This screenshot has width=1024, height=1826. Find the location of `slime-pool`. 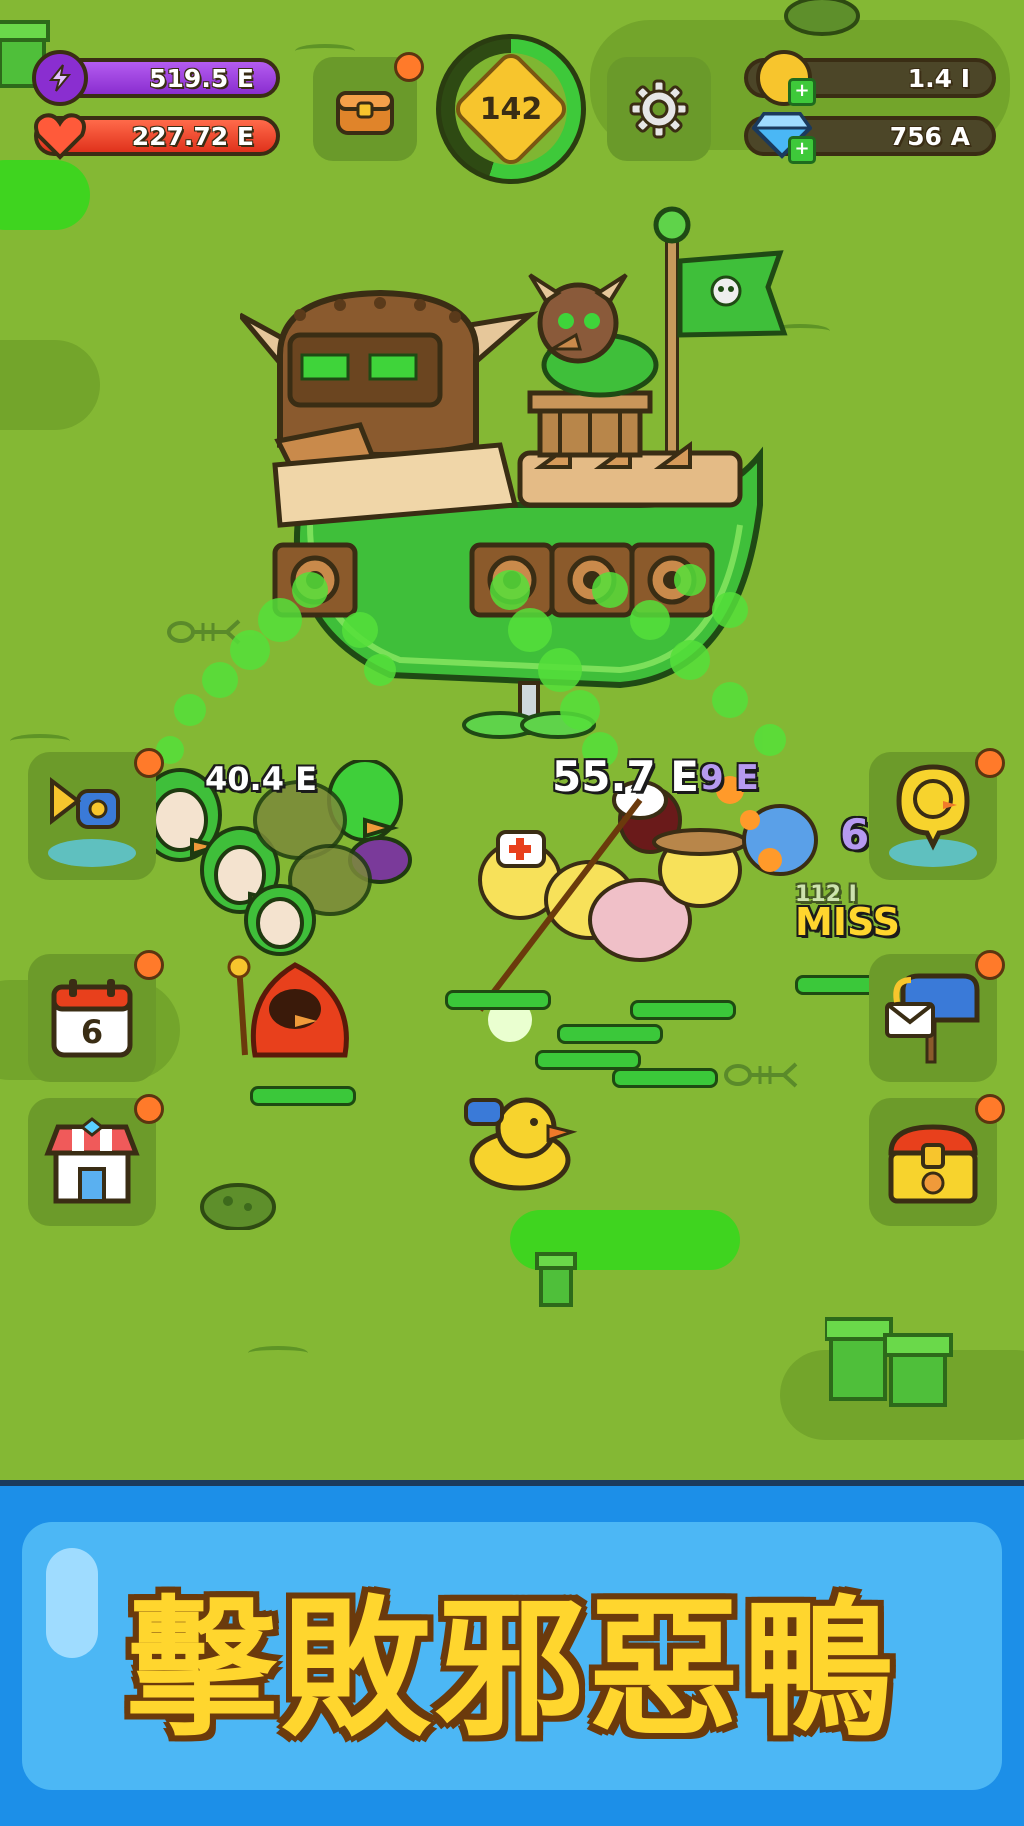

slime-pool is located at coordinates (45, 195).